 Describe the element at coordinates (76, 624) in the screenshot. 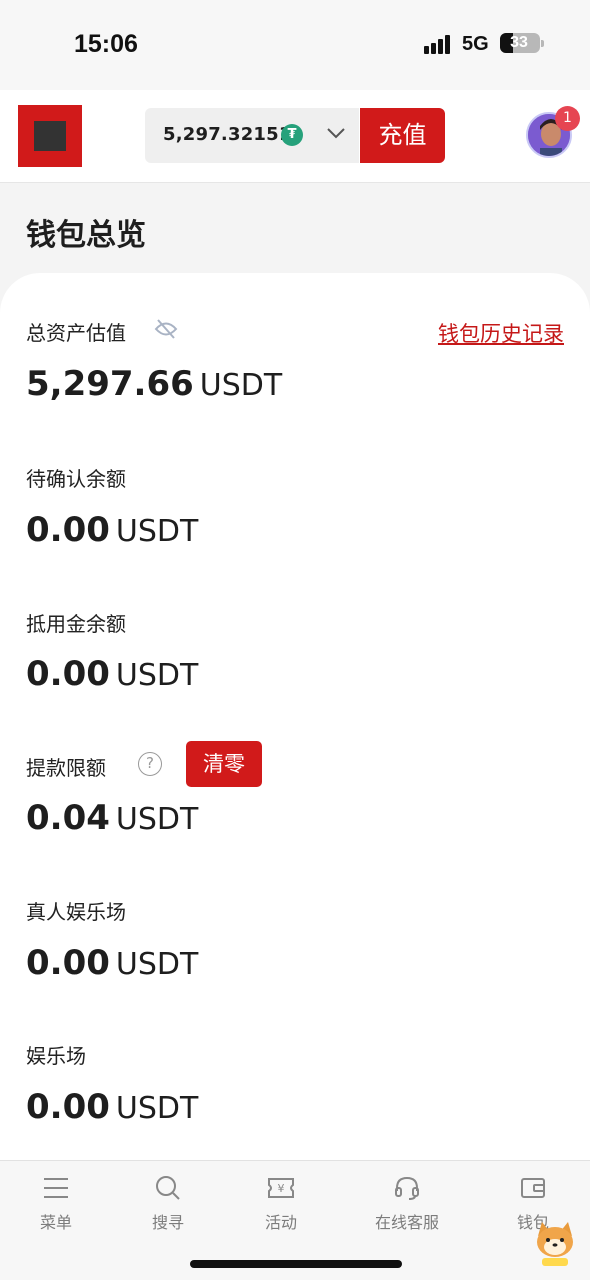

I see `voucher-balance-label: 抵用金余额` at that location.